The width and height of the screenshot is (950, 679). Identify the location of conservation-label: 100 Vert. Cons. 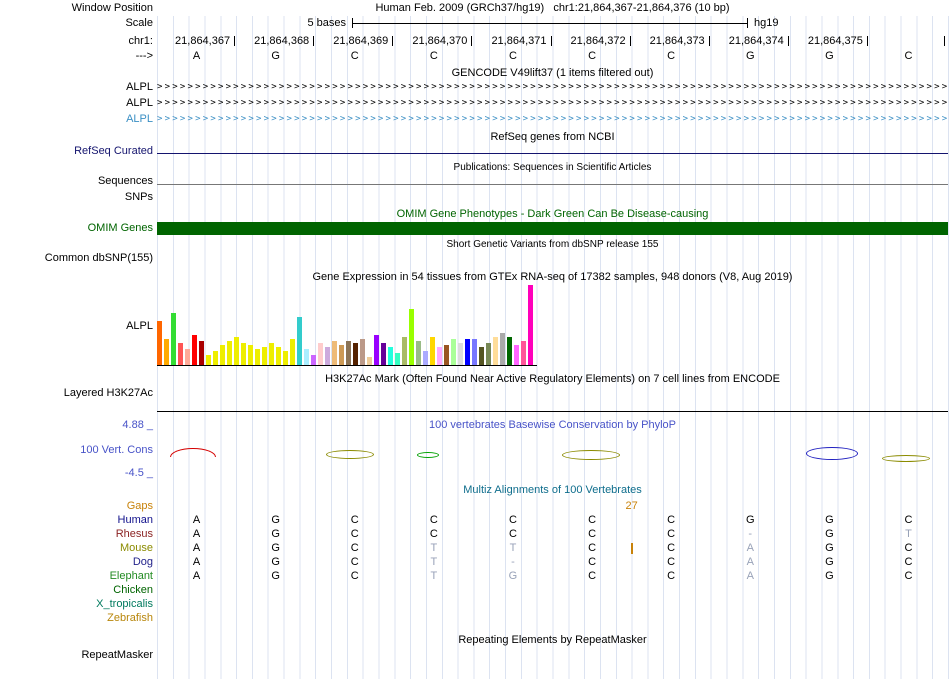
(76, 450).